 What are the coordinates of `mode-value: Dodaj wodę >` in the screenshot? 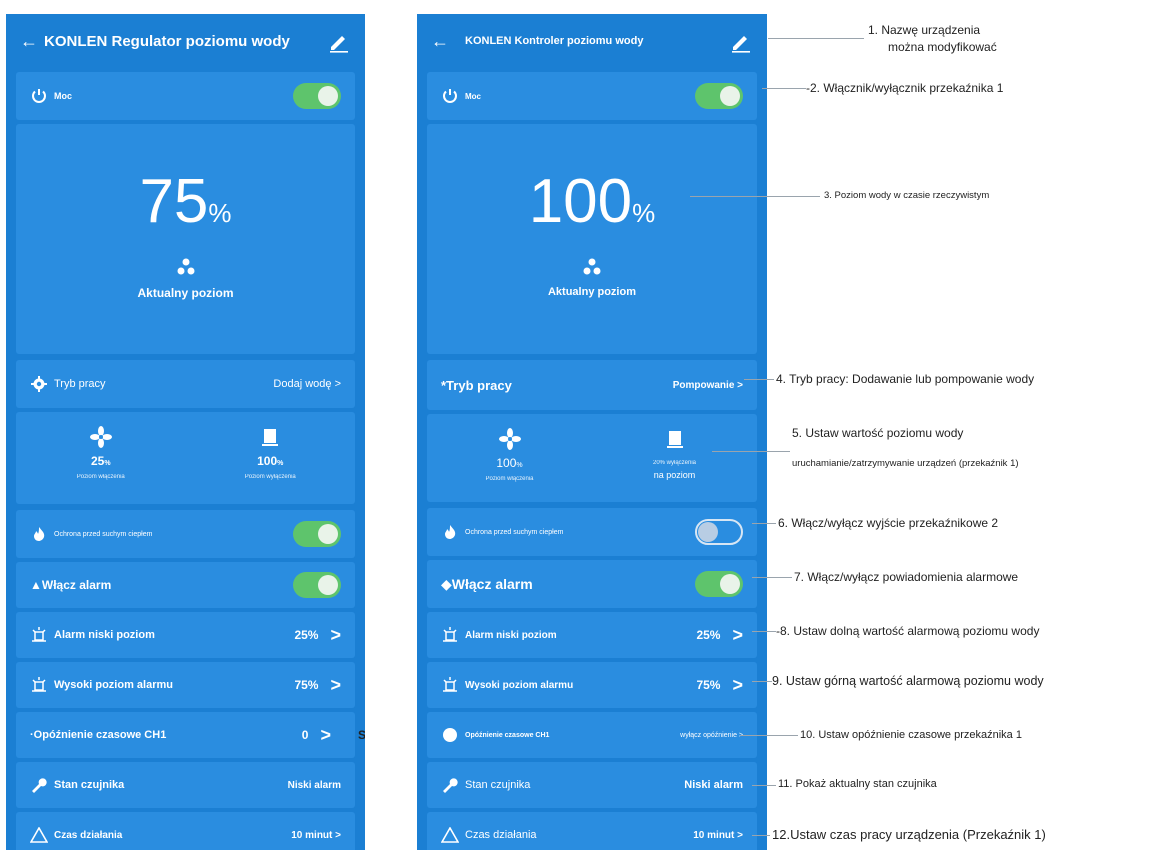 It's located at (307, 384).